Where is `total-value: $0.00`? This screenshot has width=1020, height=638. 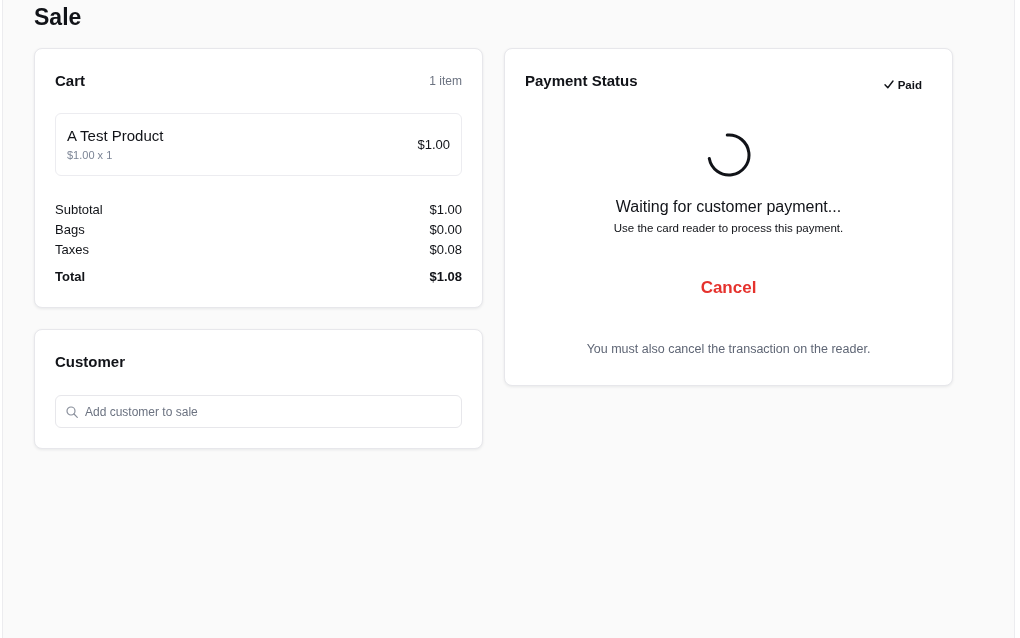
total-value: $0.00 is located at coordinates (445, 230).